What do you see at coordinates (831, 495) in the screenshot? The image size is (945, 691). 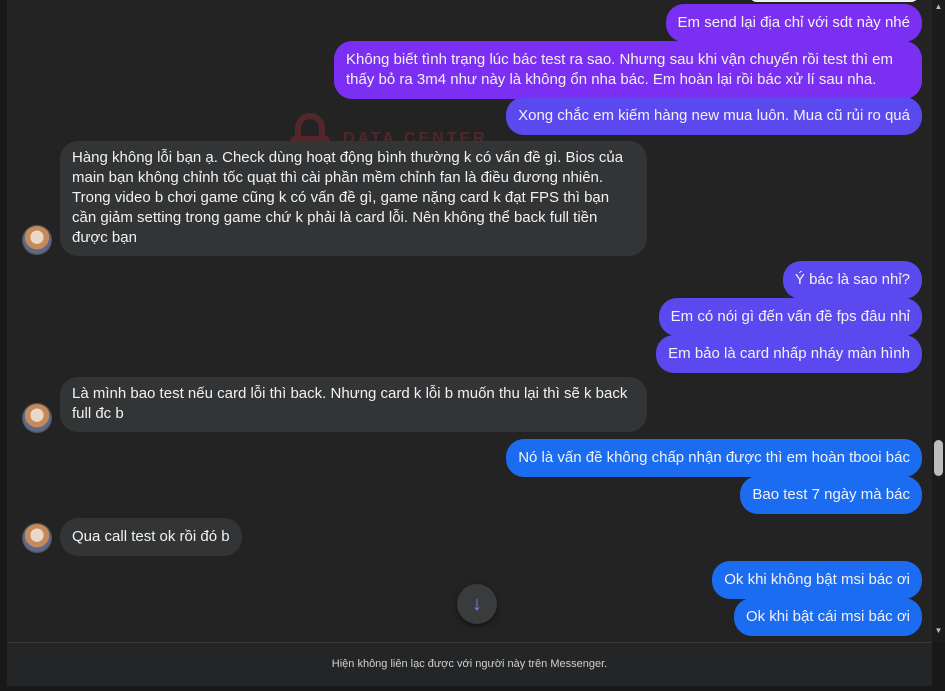 I see `message-outgoing: Bao test 7 ngày mà bác` at bounding box center [831, 495].